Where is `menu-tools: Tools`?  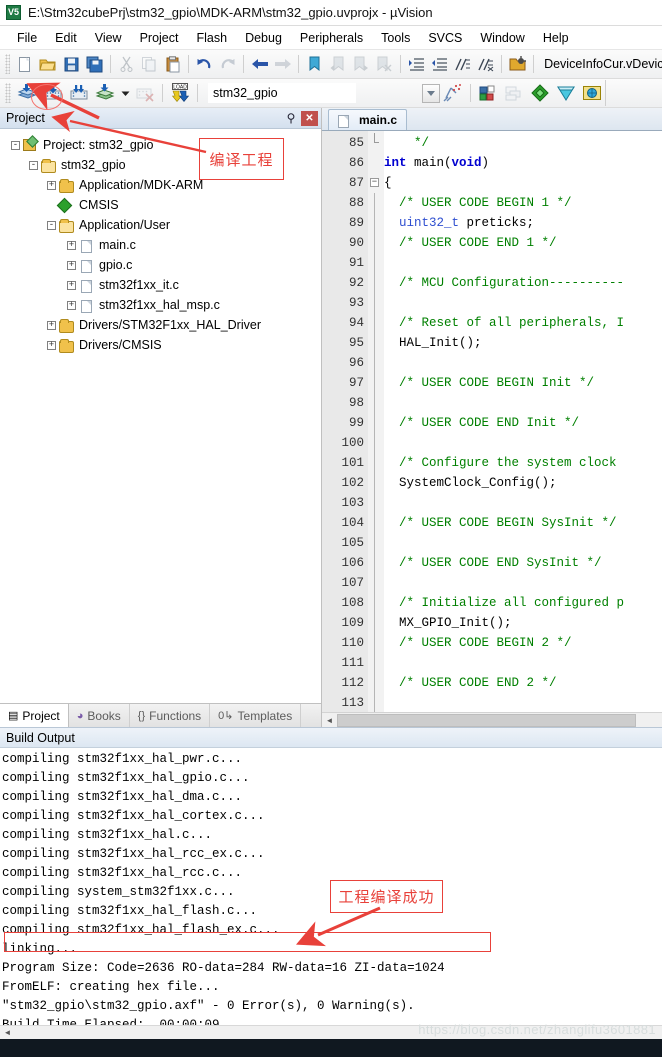
menu-tools: Tools is located at coordinates (395, 38).